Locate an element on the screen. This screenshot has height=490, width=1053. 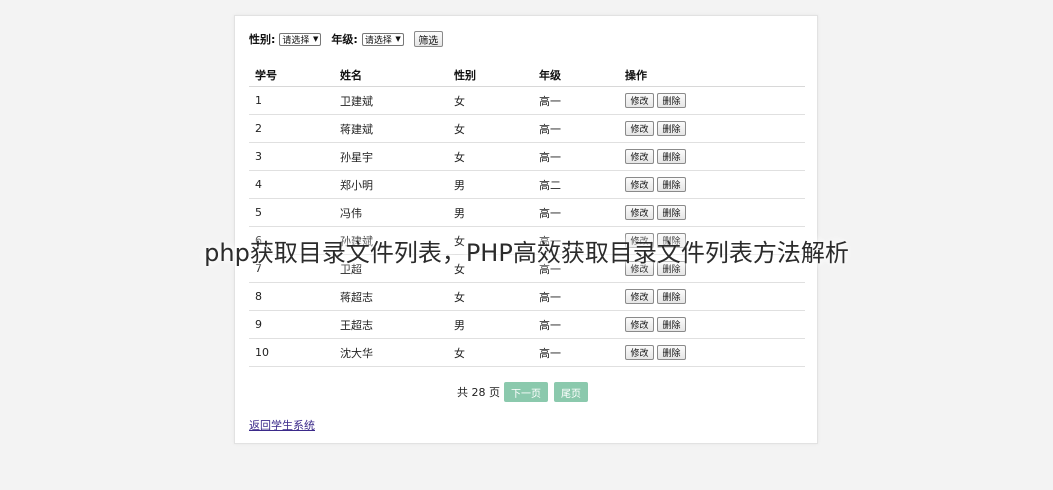
grade-select: 请选择 ▼ is located at coordinates (382, 39).